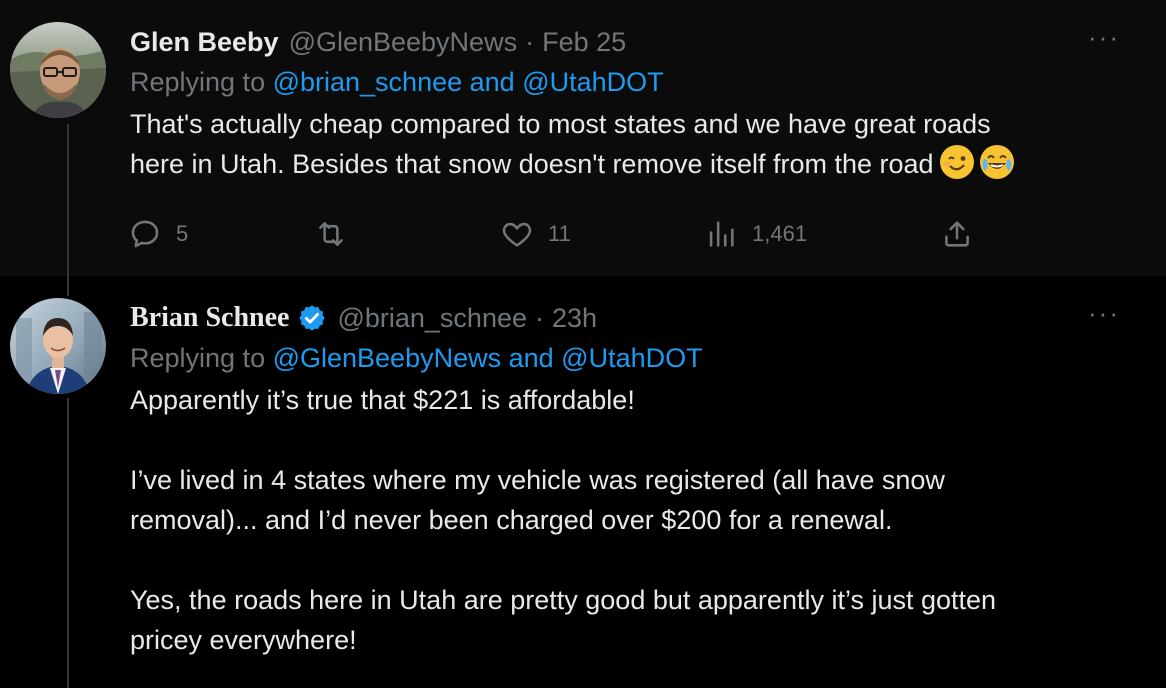 The image size is (1166, 688). Describe the element at coordinates (780, 233) in the screenshot. I see `views-count: 1,461` at that location.